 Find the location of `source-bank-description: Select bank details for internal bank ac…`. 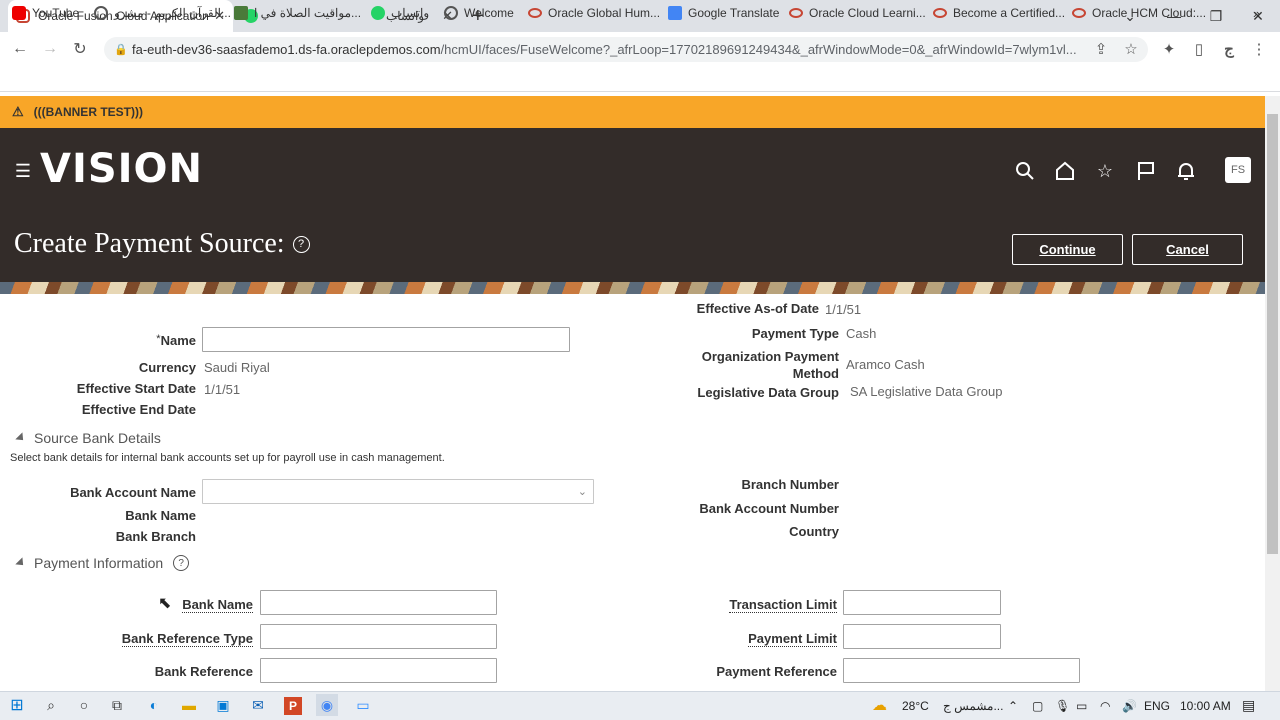

source-bank-description: Select bank details for internal bank ac… is located at coordinates (227, 458).